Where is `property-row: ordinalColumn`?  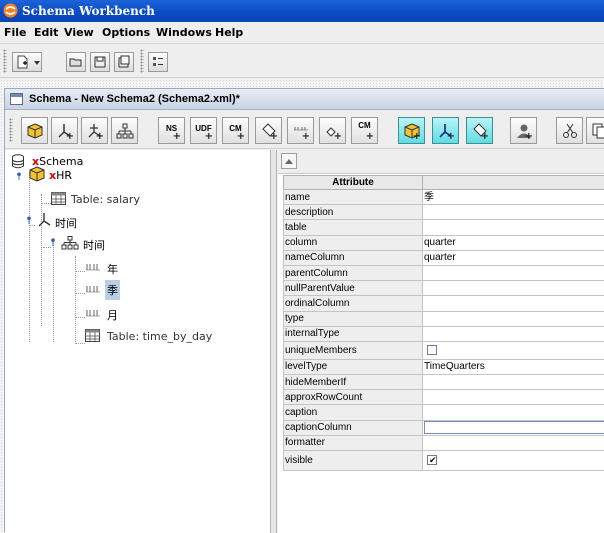 property-row: ordinalColumn is located at coordinates (444, 303).